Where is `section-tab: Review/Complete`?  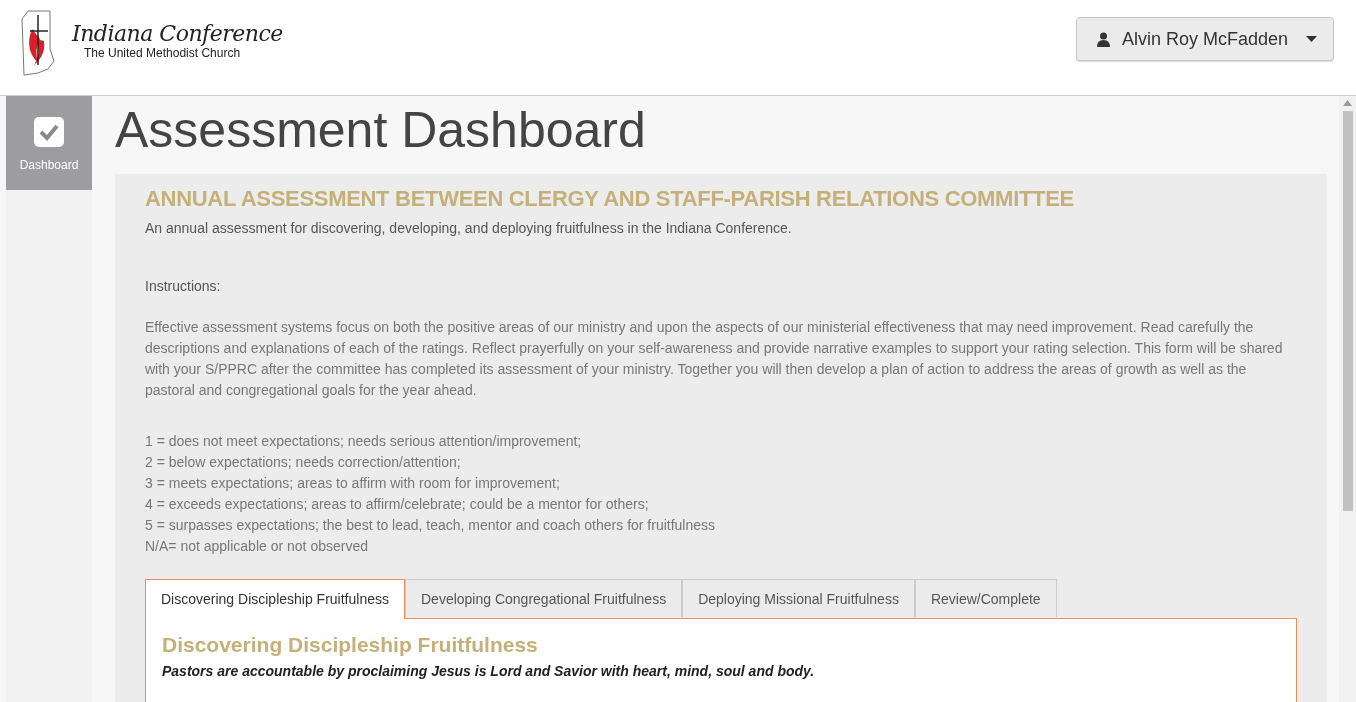 section-tab: Review/Complete is located at coordinates (985, 598).